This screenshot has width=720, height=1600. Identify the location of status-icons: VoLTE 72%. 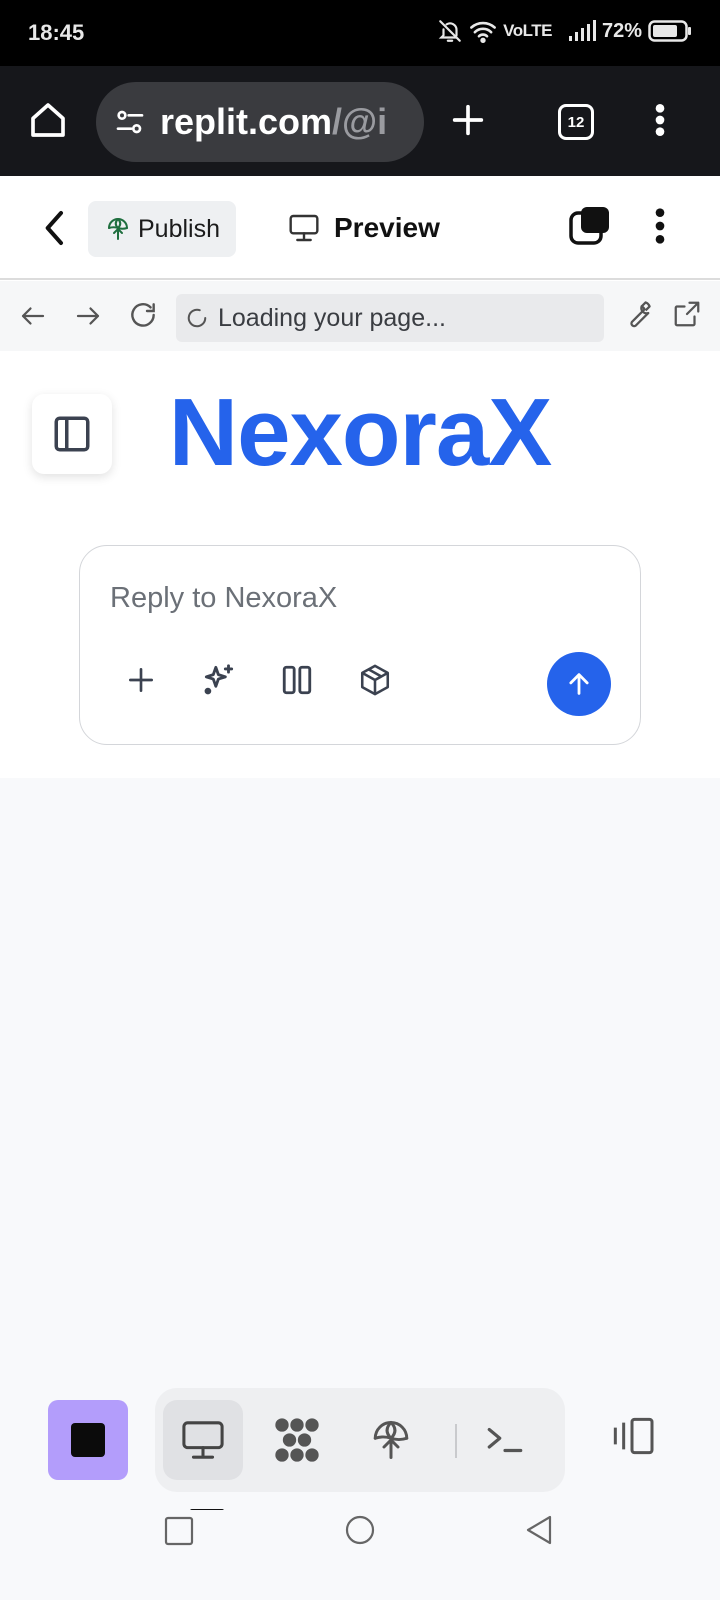
(564, 31).